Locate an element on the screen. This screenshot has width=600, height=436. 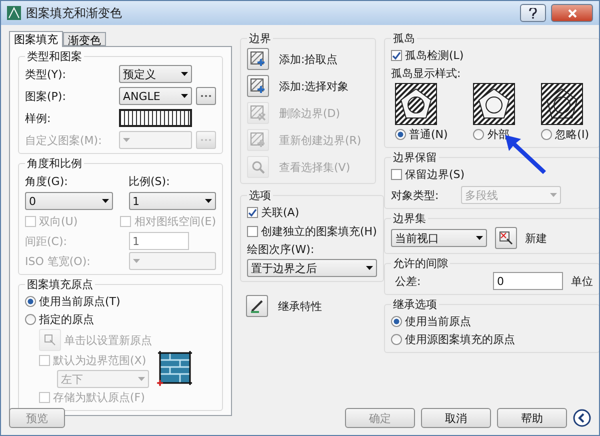
field-label: 孤岛显示样式: is located at coordinates (426, 73).